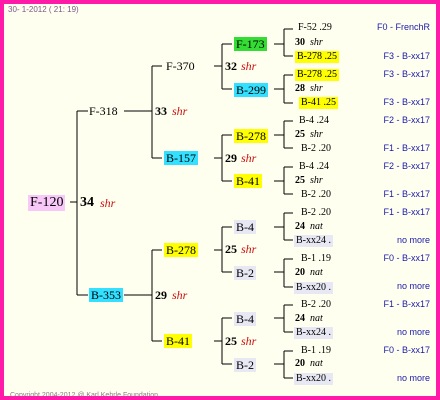  Describe the element at coordinates (300, 88) in the screenshot. I see `gen3-num: 28` at that location.